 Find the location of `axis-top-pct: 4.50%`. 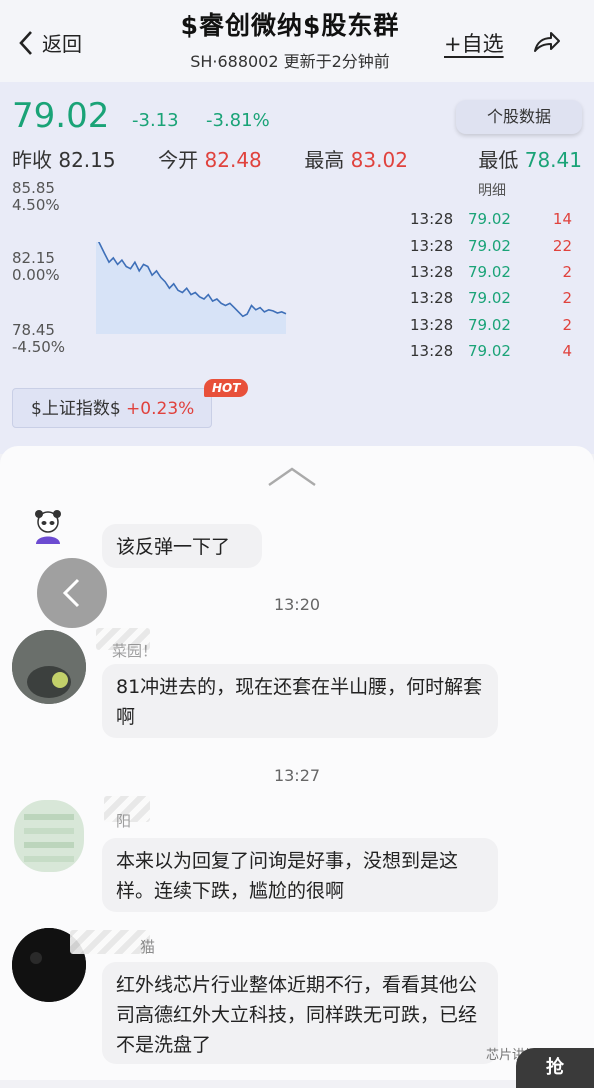

axis-top-pct: 4.50% is located at coordinates (36, 205).